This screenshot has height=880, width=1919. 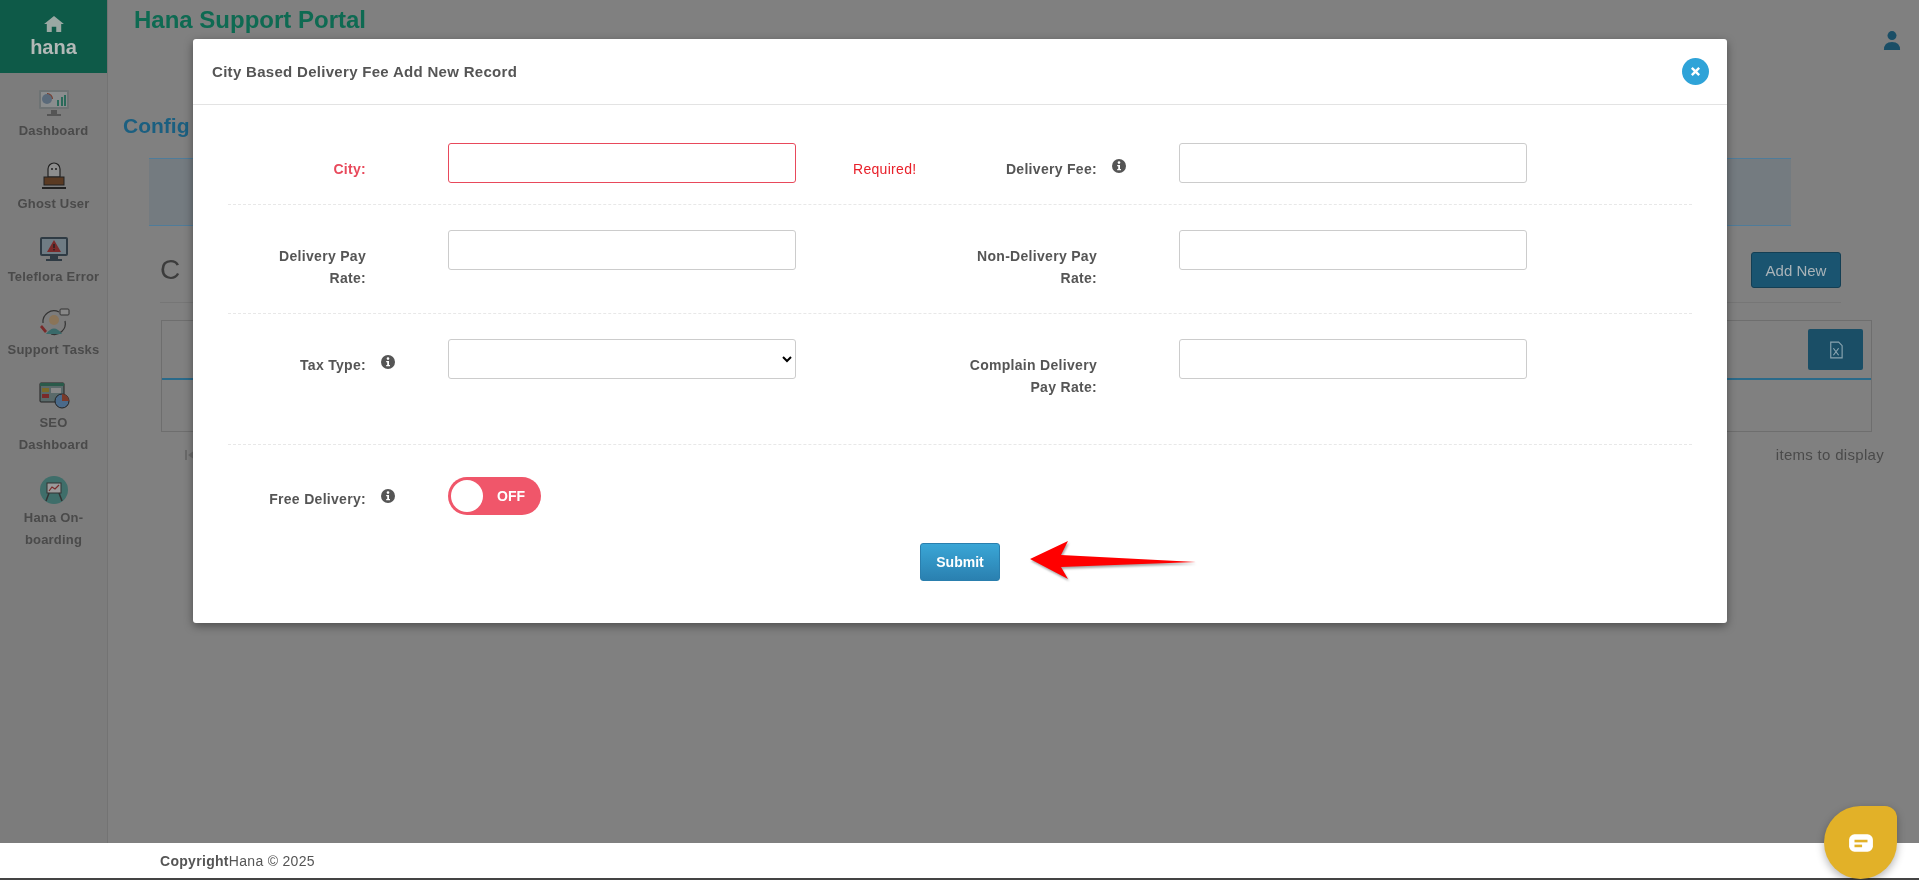 What do you see at coordinates (1796, 270) in the screenshot?
I see `add-new-button: Add New` at bounding box center [1796, 270].